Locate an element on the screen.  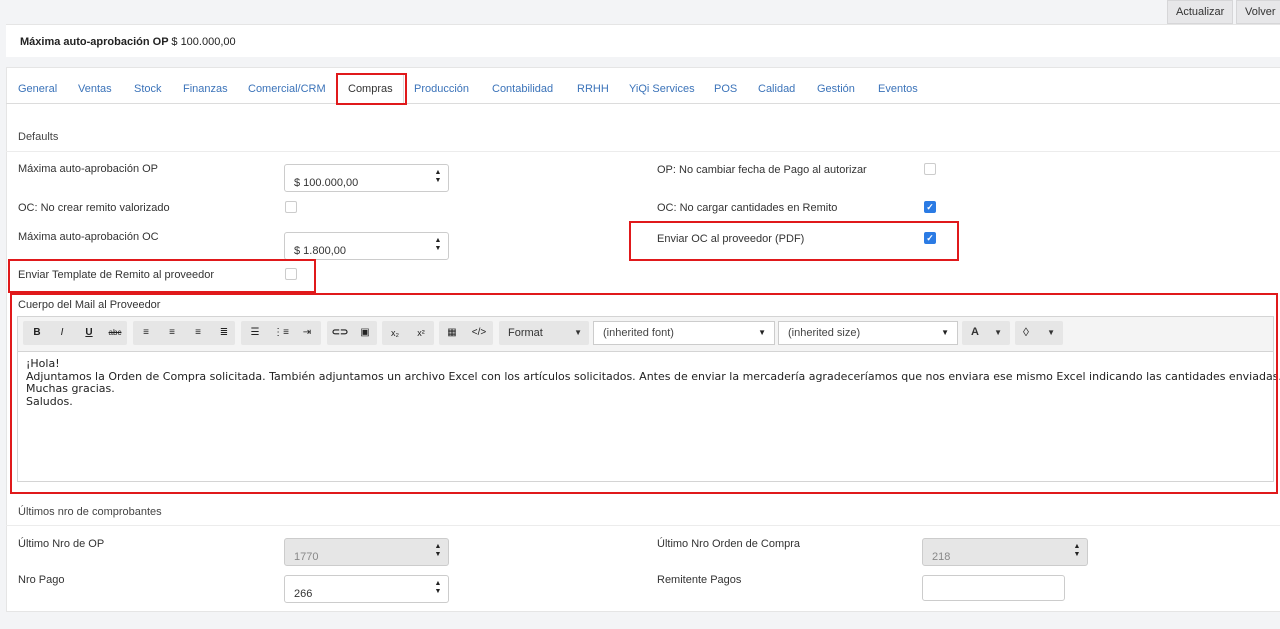
tab-divider is located at coordinates (643, 103).